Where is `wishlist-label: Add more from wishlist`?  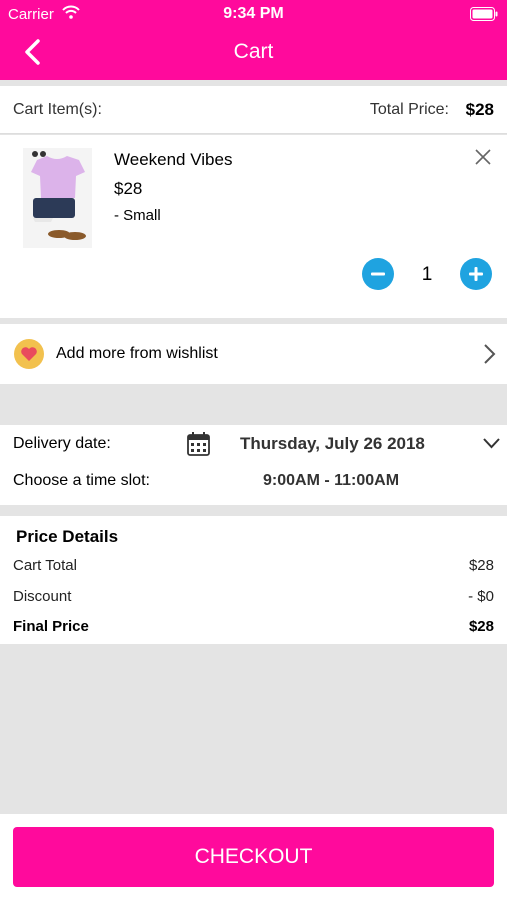 wishlist-label: Add more from wishlist is located at coordinates (137, 353).